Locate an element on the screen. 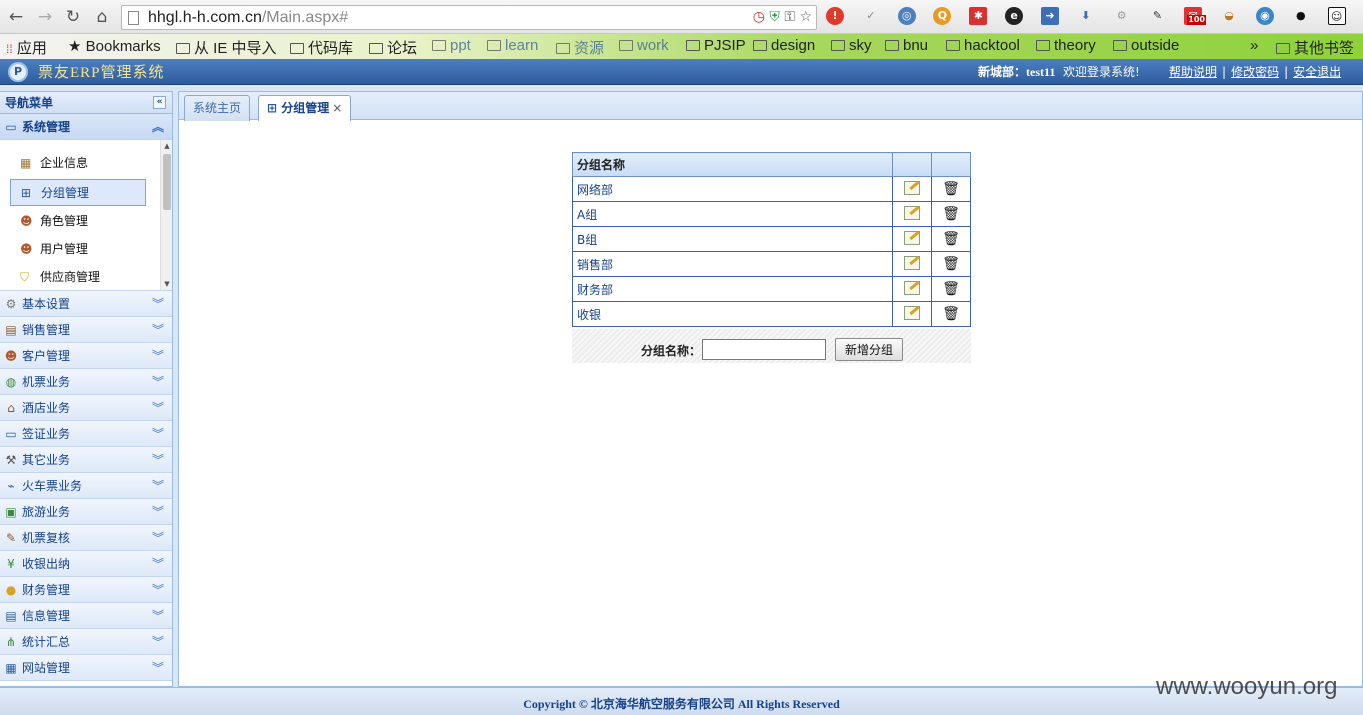 The height and width of the screenshot is (715, 1363). tab-home: 系统主页 is located at coordinates (217, 108).